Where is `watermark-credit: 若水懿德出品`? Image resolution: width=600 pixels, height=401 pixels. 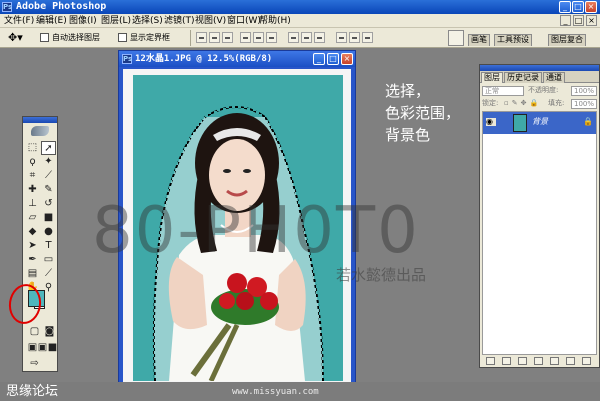
watermark-credit: 若水懿德出品 is located at coordinates (381, 275).